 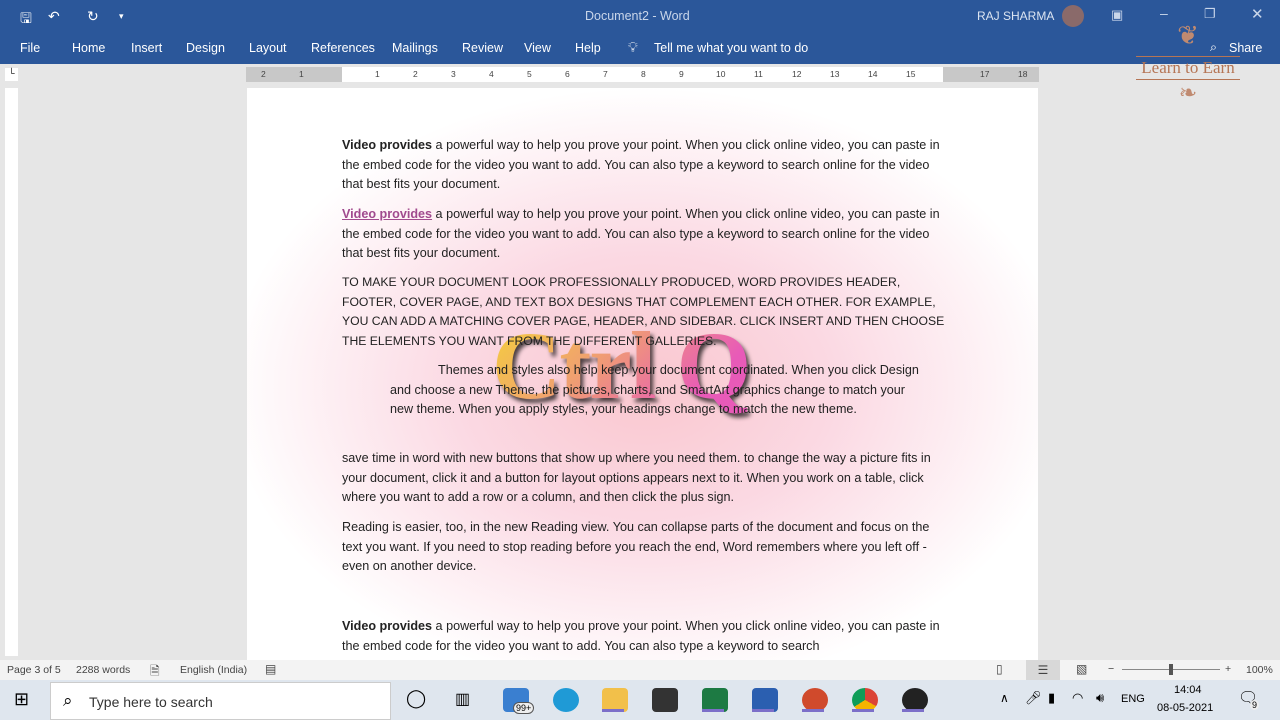 I want to click on clock-time: 14:04, so click(x=1188, y=690).